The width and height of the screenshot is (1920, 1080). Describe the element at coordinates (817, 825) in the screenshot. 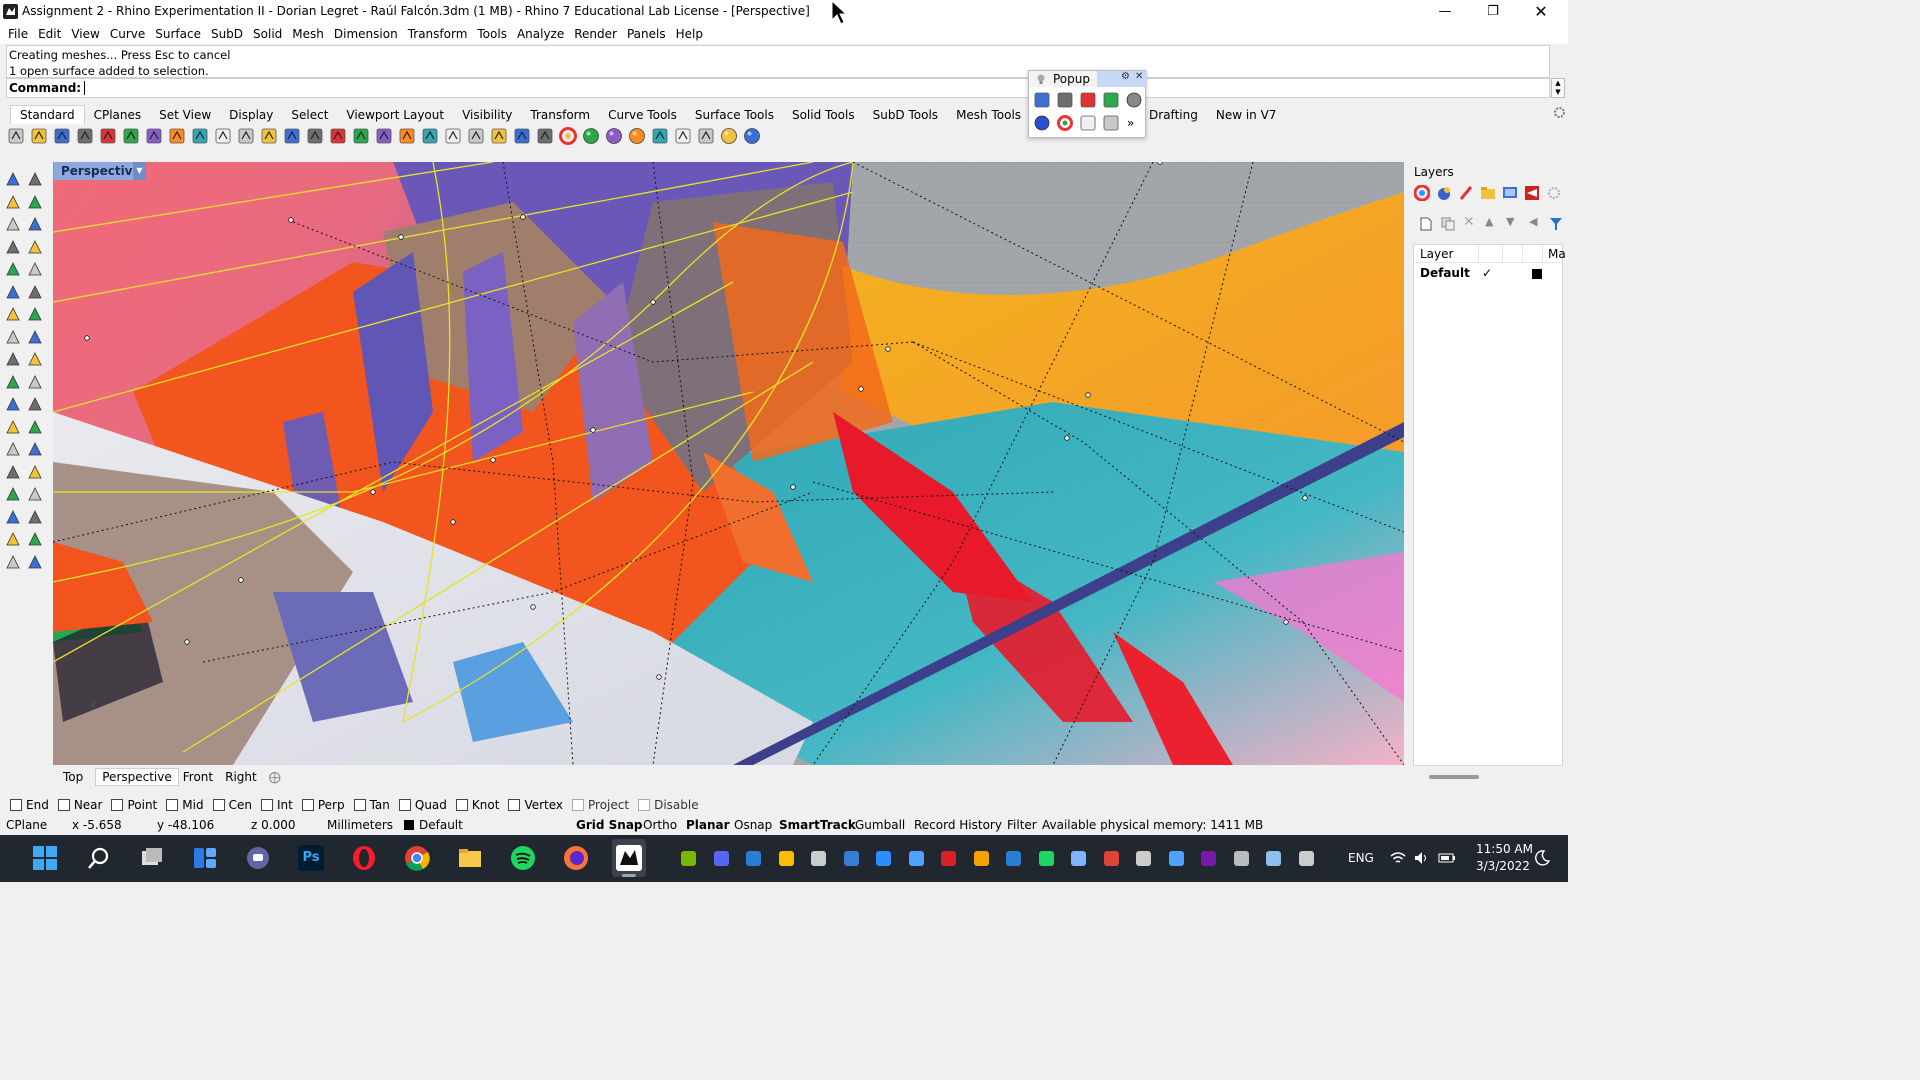

I see `smarttrack-toggle: SmartTrack` at that location.